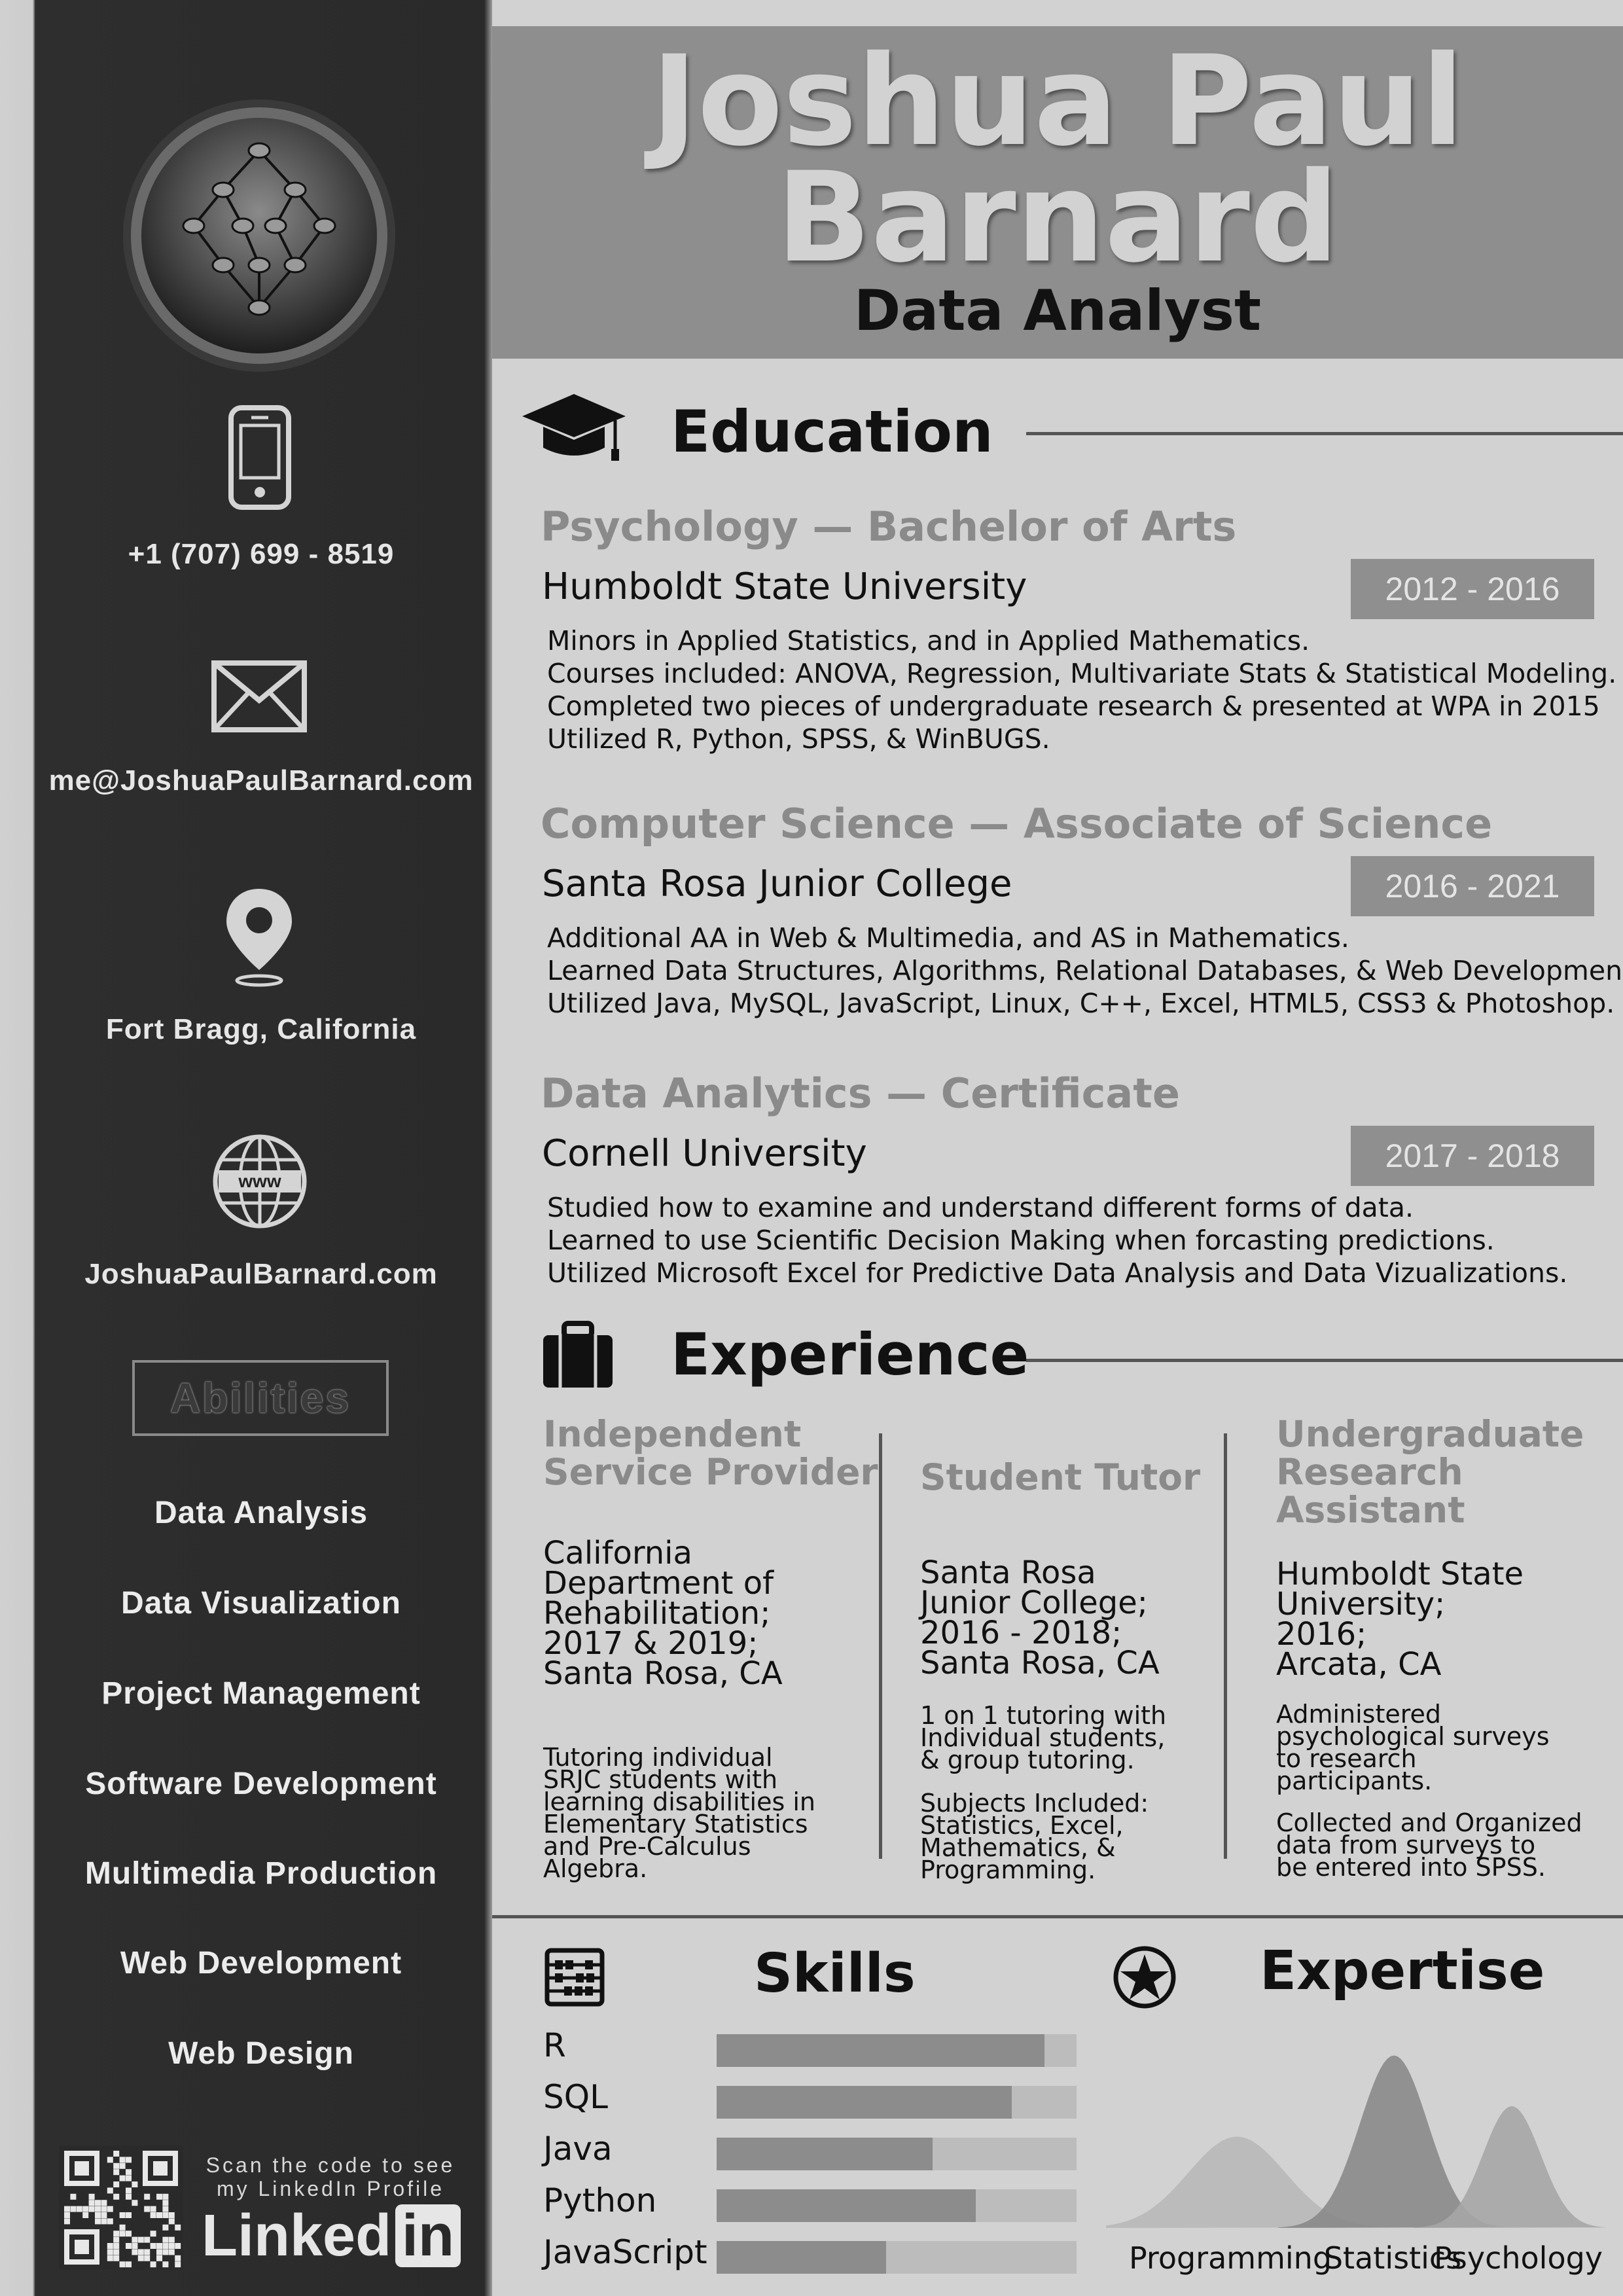 This screenshot has width=1623, height=2296. I want to click on years-badge: 2012 - 2016, so click(1472, 589).